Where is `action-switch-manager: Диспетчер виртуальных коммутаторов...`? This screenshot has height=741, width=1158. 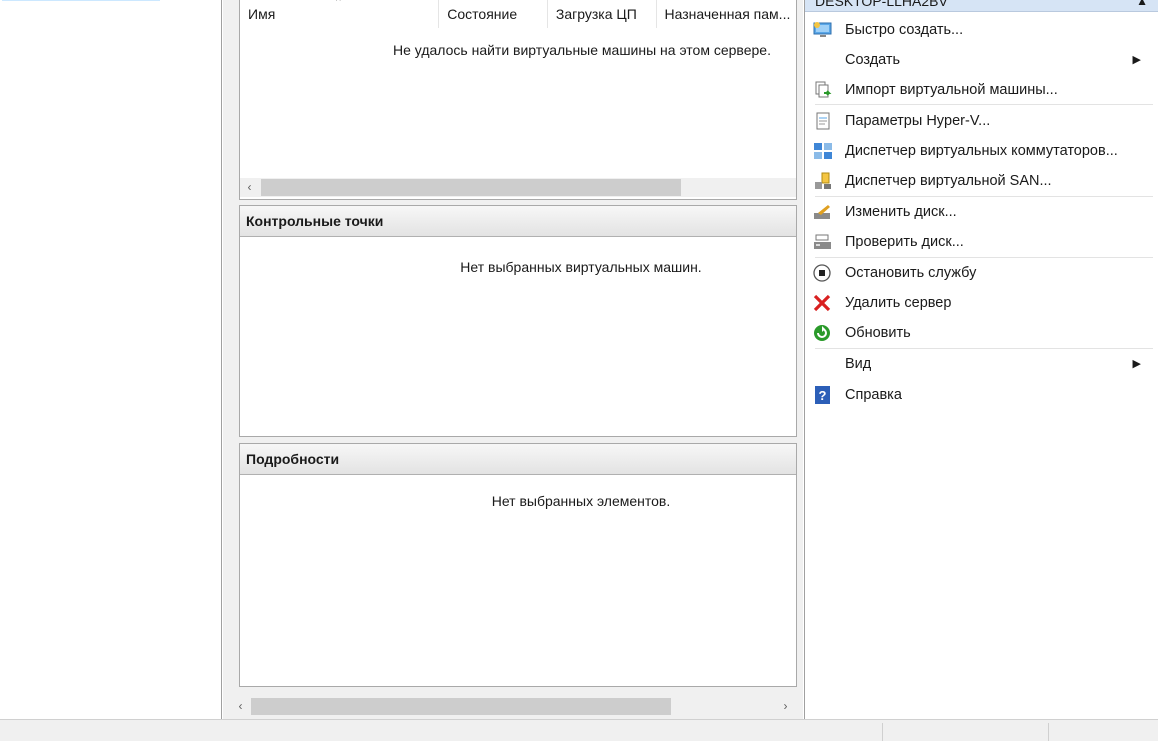 action-switch-manager: Диспетчер виртуальных коммутаторов... is located at coordinates (979, 151).